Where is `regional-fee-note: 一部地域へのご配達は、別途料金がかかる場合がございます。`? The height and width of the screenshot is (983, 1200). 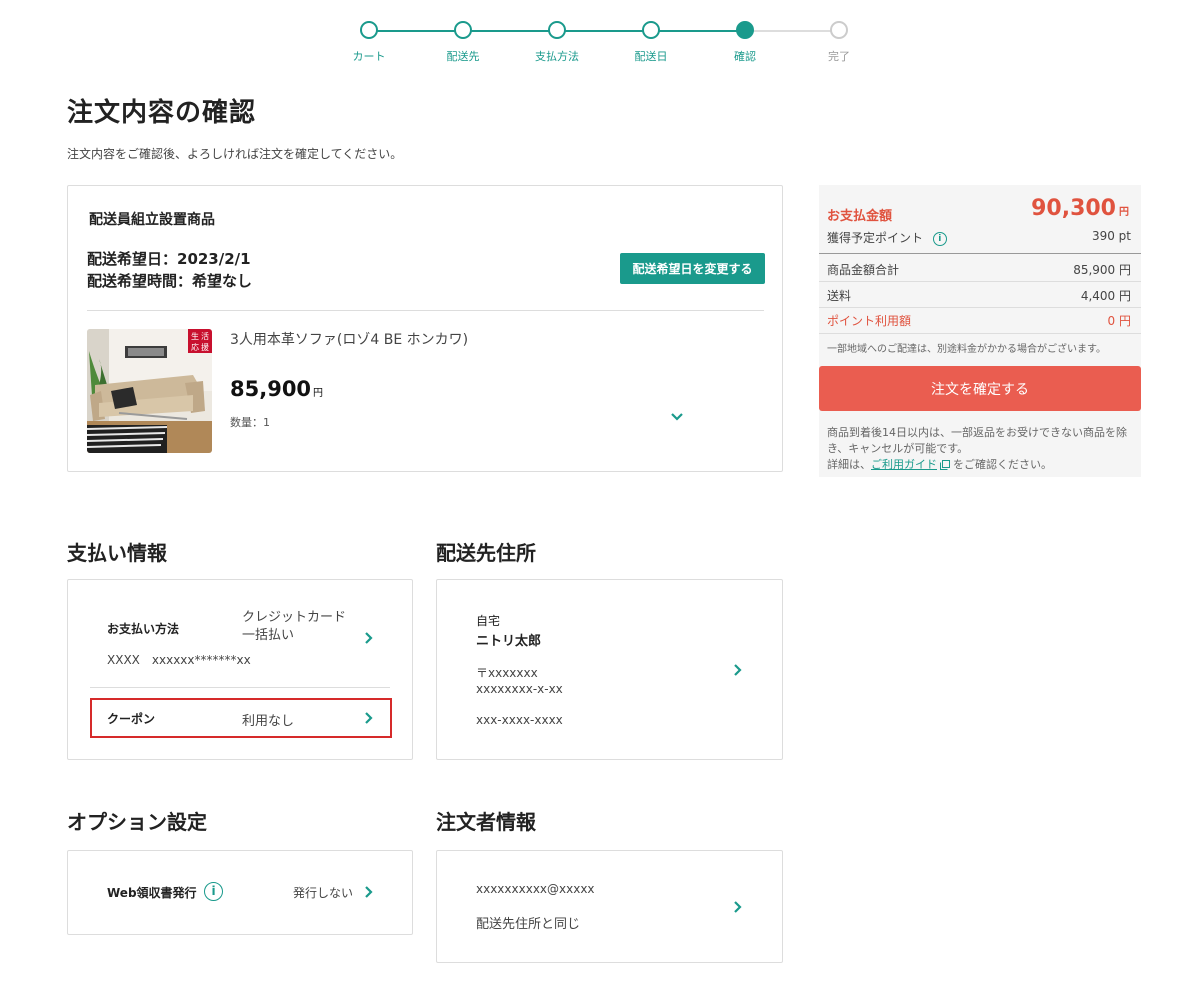
regional-fee-note: 一部地域へのご配達は、別途料金がかかる場合がございます。 is located at coordinates (966, 349).